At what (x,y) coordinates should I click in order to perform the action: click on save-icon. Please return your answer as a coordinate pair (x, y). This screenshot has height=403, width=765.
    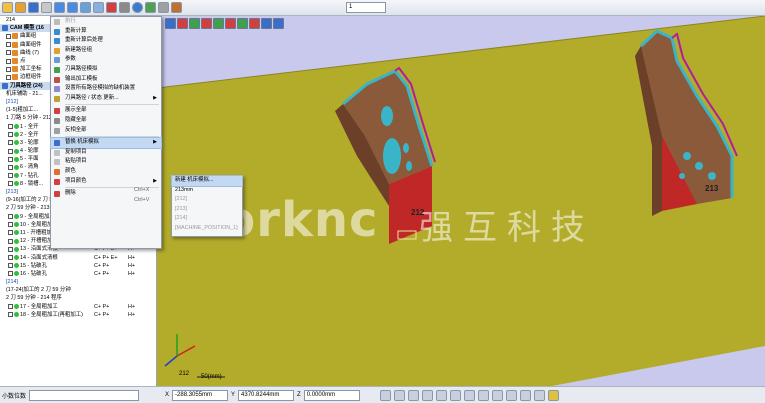
    Looking at the image, I should click on (33, 7).